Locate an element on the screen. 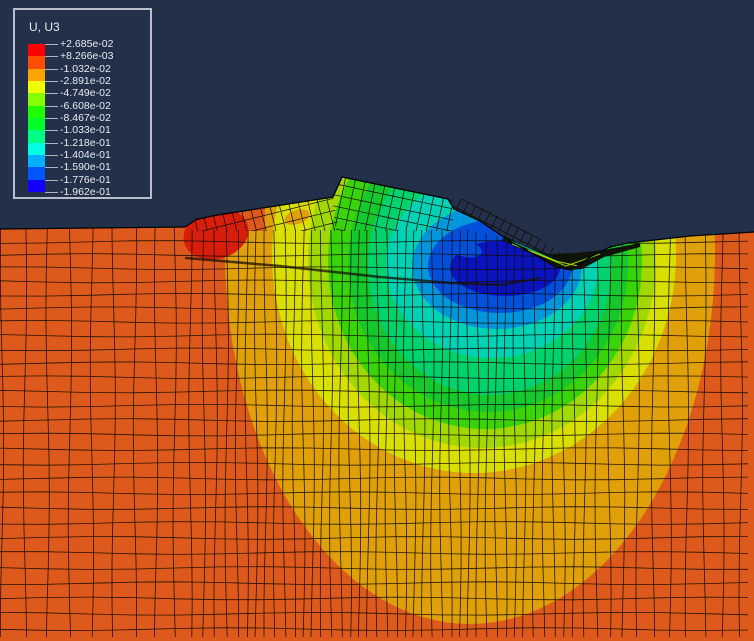 The width and height of the screenshot is (754, 641). legend-label: -6.608e-02 is located at coordinates (85, 105).